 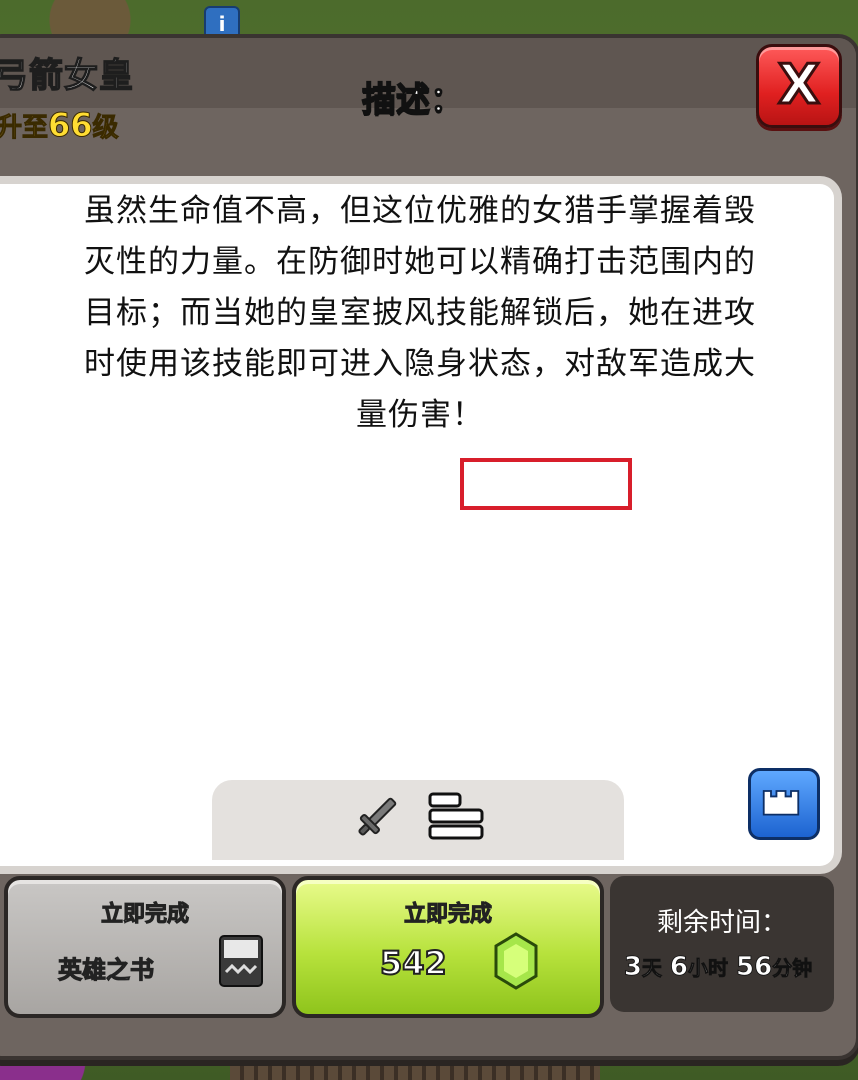 What do you see at coordinates (632, 967) in the screenshot?
I see `timer-days: 3` at bounding box center [632, 967].